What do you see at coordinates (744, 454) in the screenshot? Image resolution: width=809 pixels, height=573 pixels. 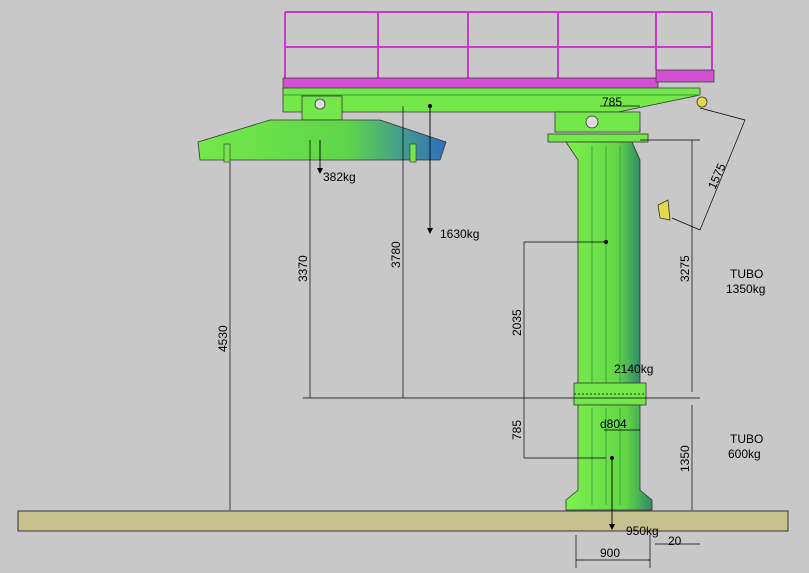 I see `tube-lower-weight: 600kg` at bounding box center [744, 454].